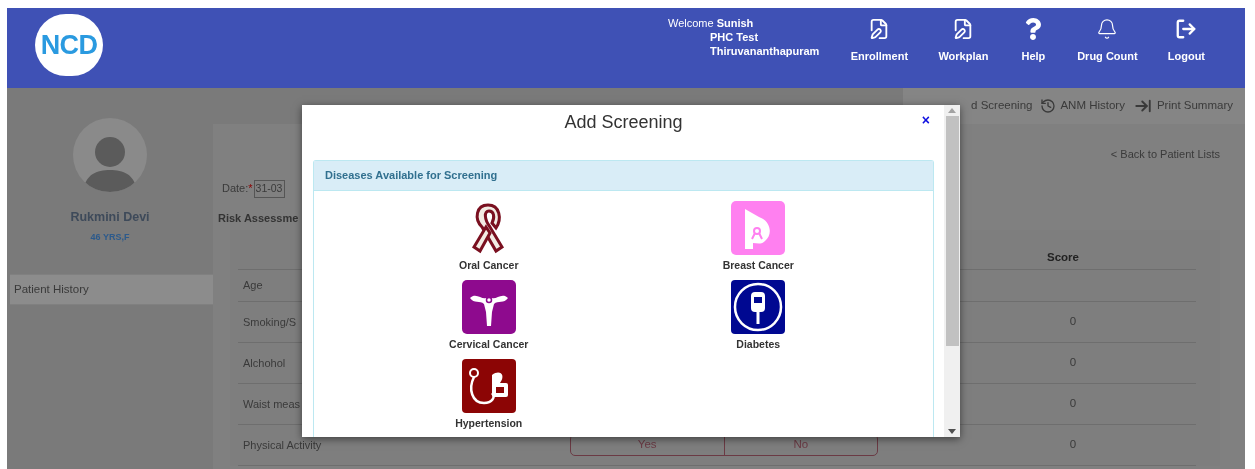 The width and height of the screenshot is (1255, 469). I want to click on breast-ribbon-icon, so click(758, 228).